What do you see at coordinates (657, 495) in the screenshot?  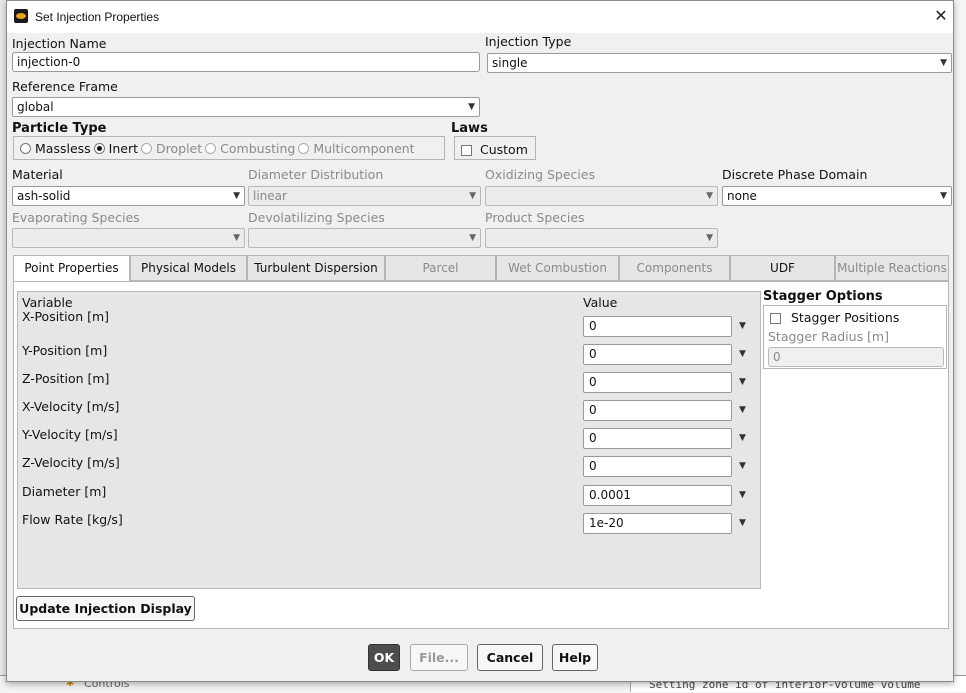 I see `diameter-input: 0.0001` at bounding box center [657, 495].